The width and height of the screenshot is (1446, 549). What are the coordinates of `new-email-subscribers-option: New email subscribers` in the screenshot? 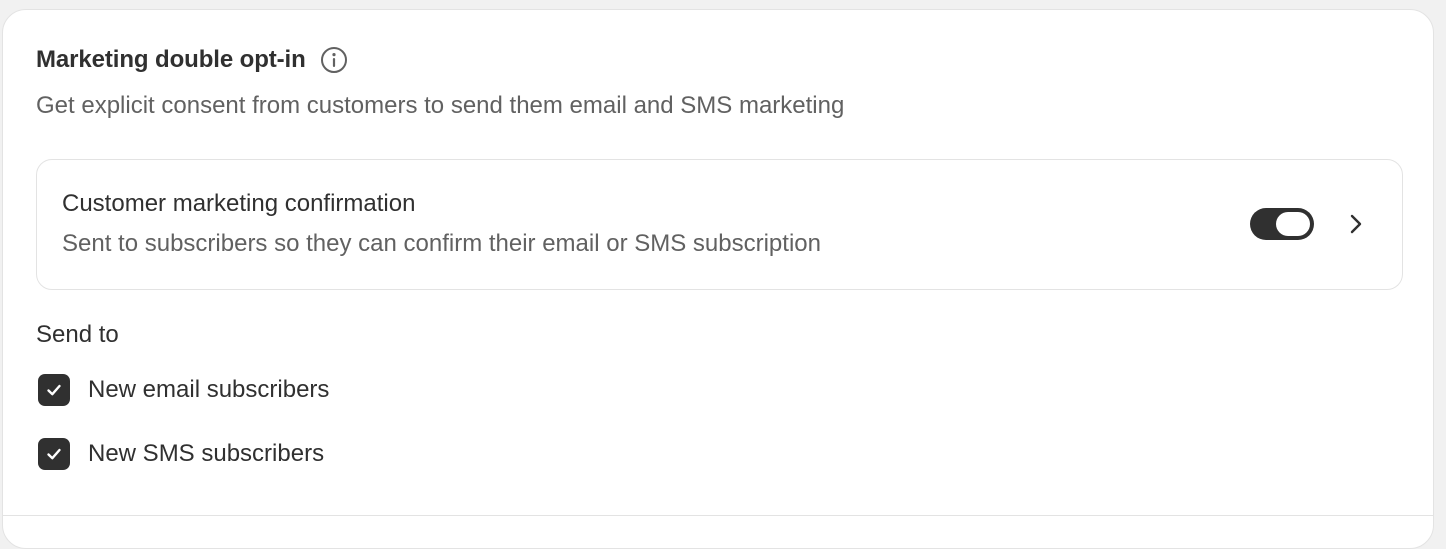 It's located at (183, 390).